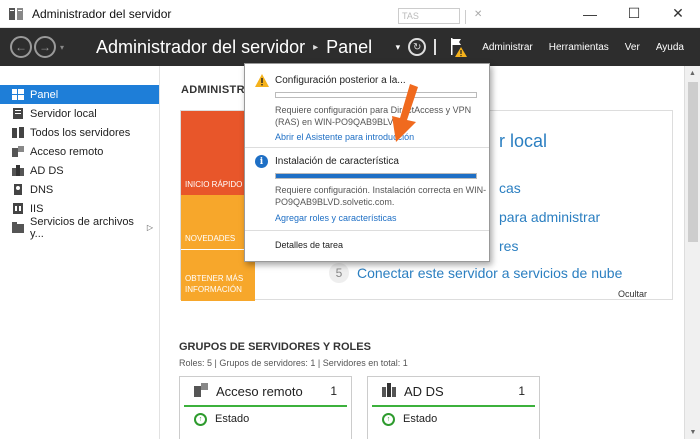  Describe the element at coordinates (42, 189) in the screenshot. I see `sidebar-item-label: DNS` at that location.